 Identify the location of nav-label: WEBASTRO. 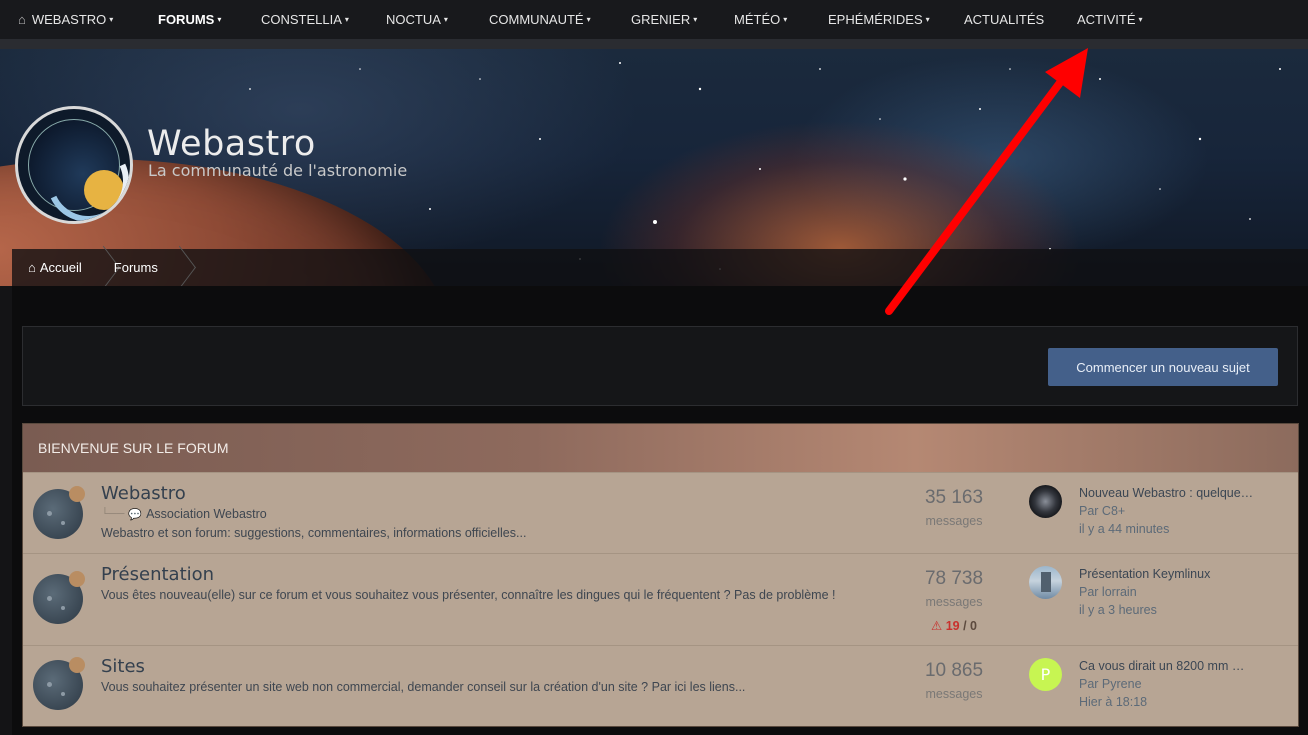
(69, 19).